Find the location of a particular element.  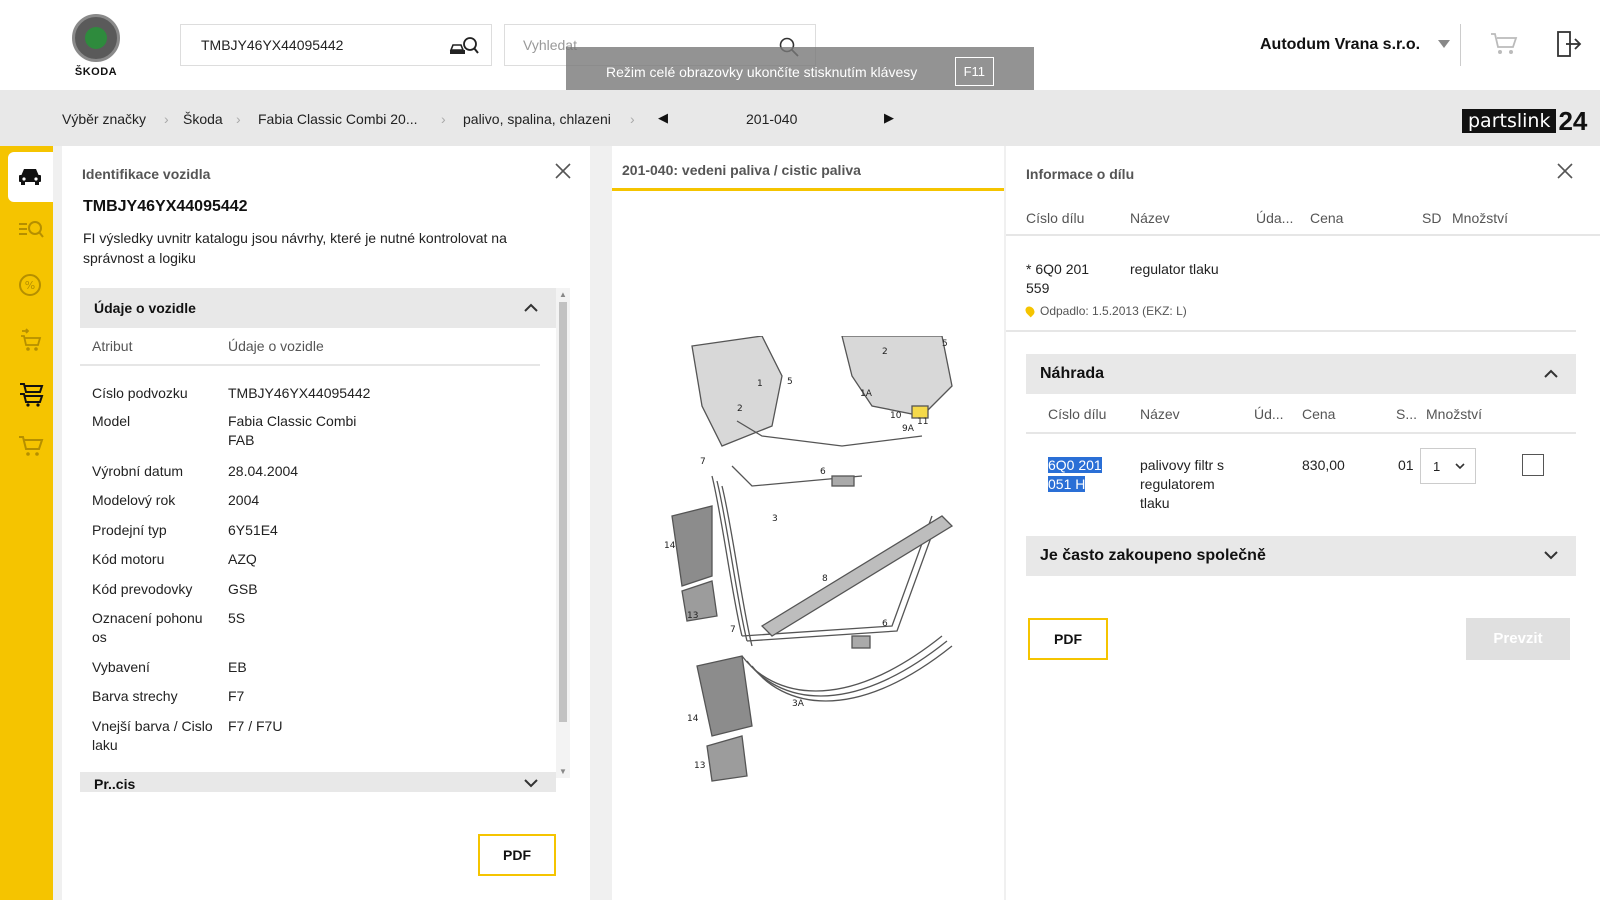

logout-icon is located at coordinates (1569, 44).